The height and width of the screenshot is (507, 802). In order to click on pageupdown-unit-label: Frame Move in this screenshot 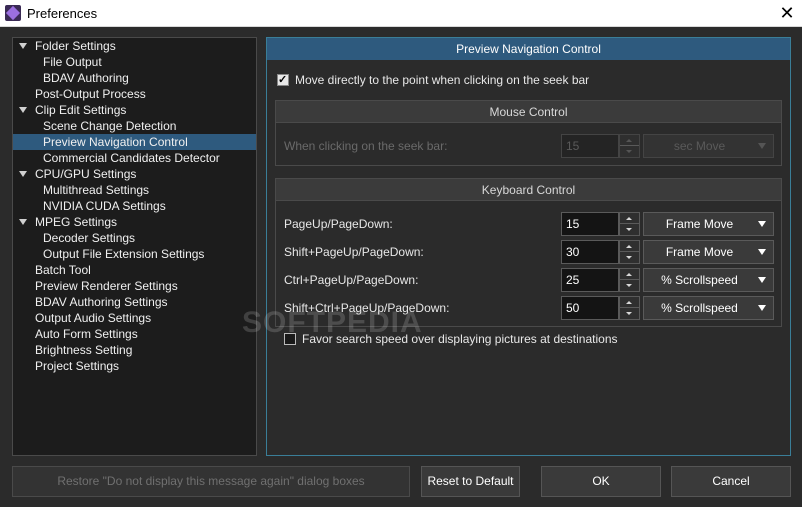, I will do `click(699, 224)`.